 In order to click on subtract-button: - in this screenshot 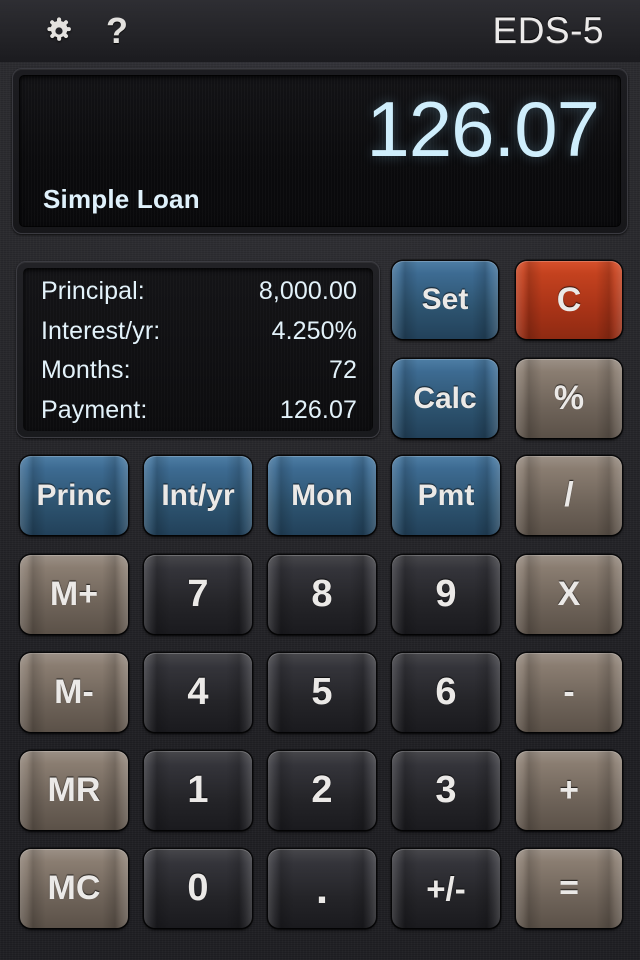, I will do `click(569, 692)`.